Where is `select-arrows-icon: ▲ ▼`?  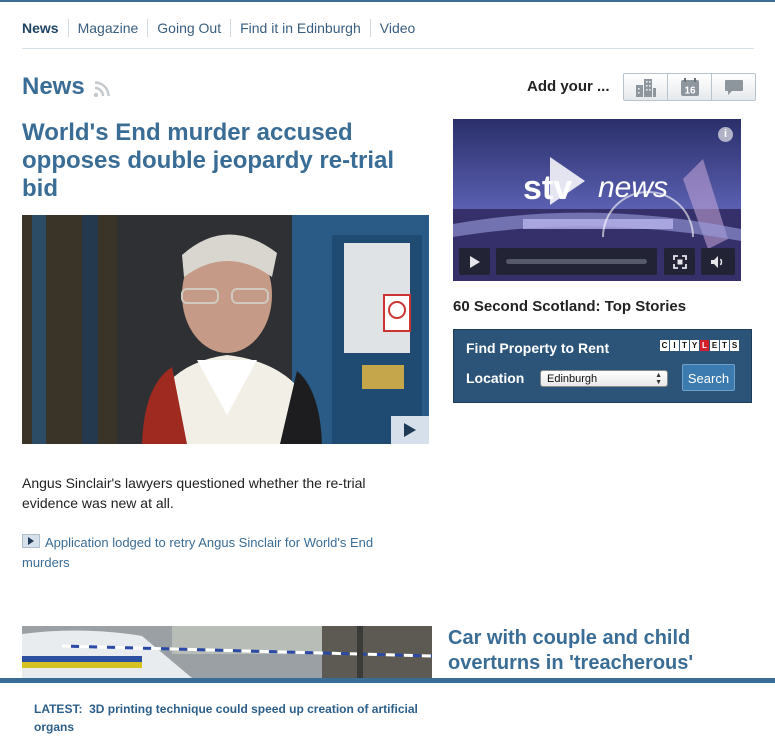 select-arrows-icon: ▲ ▼ is located at coordinates (658, 379).